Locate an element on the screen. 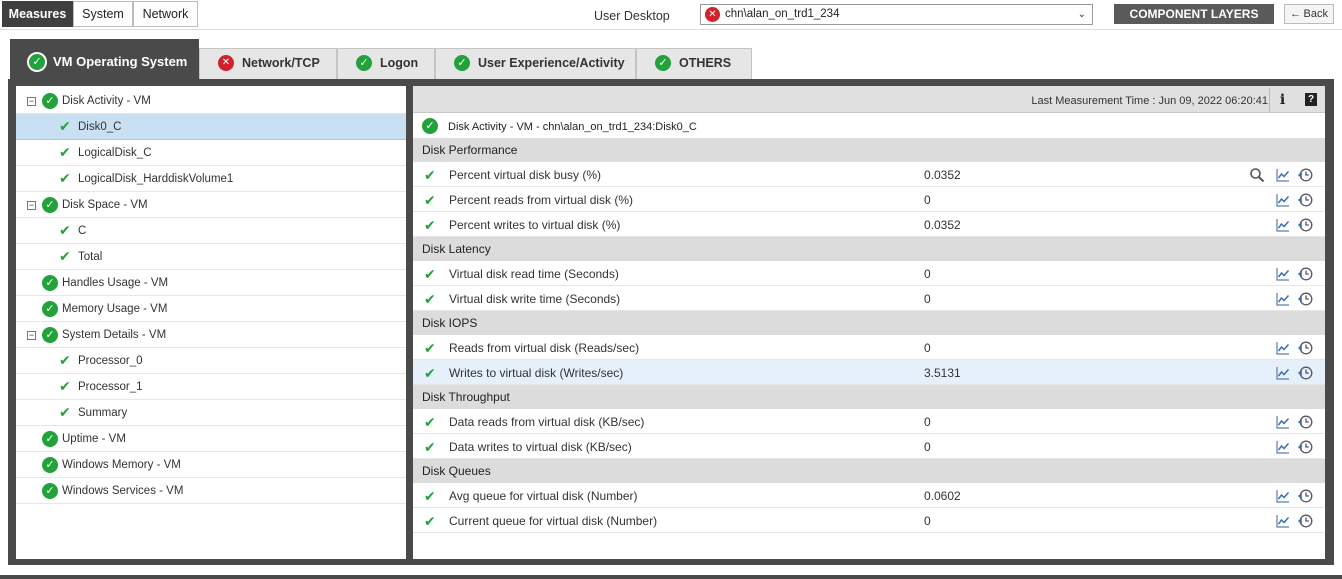 Image resolution: width=1342 pixels, height=579 pixels. tree-item-label: Processor_0 is located at coordinates (110, 361).